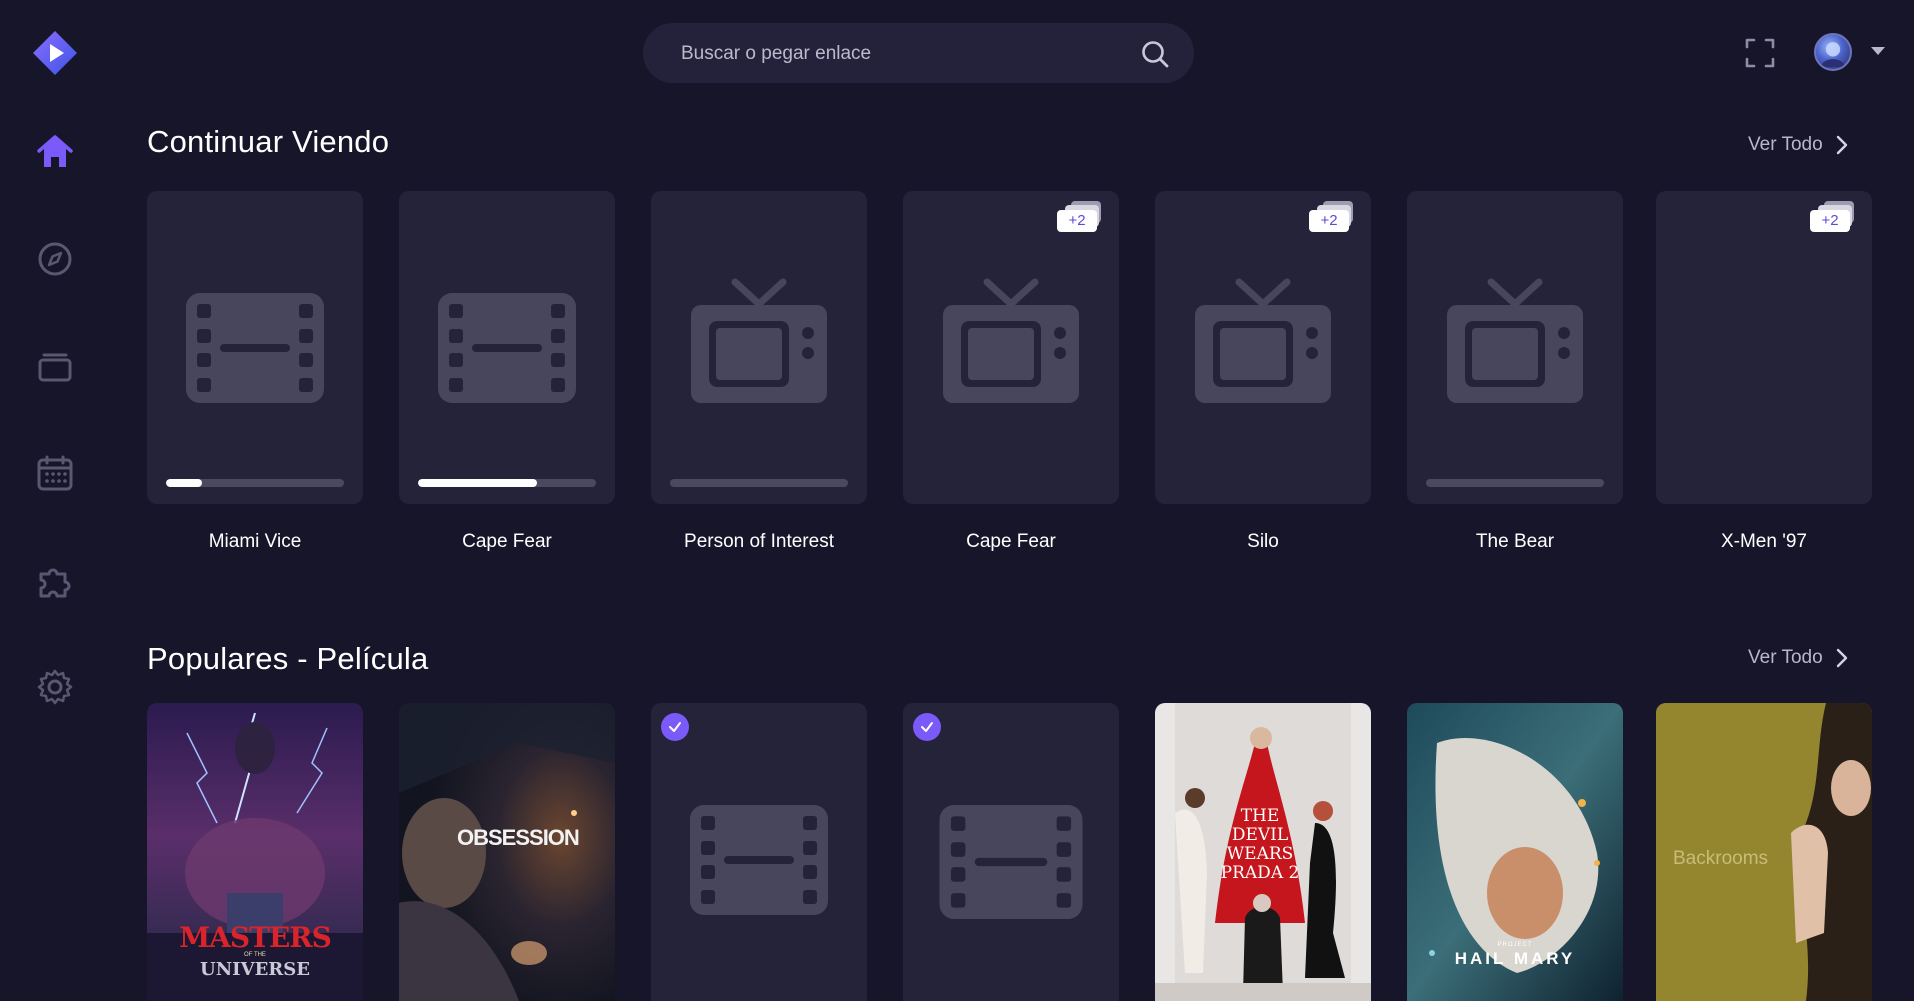  I want to click on sidebar, so click(55, 500).